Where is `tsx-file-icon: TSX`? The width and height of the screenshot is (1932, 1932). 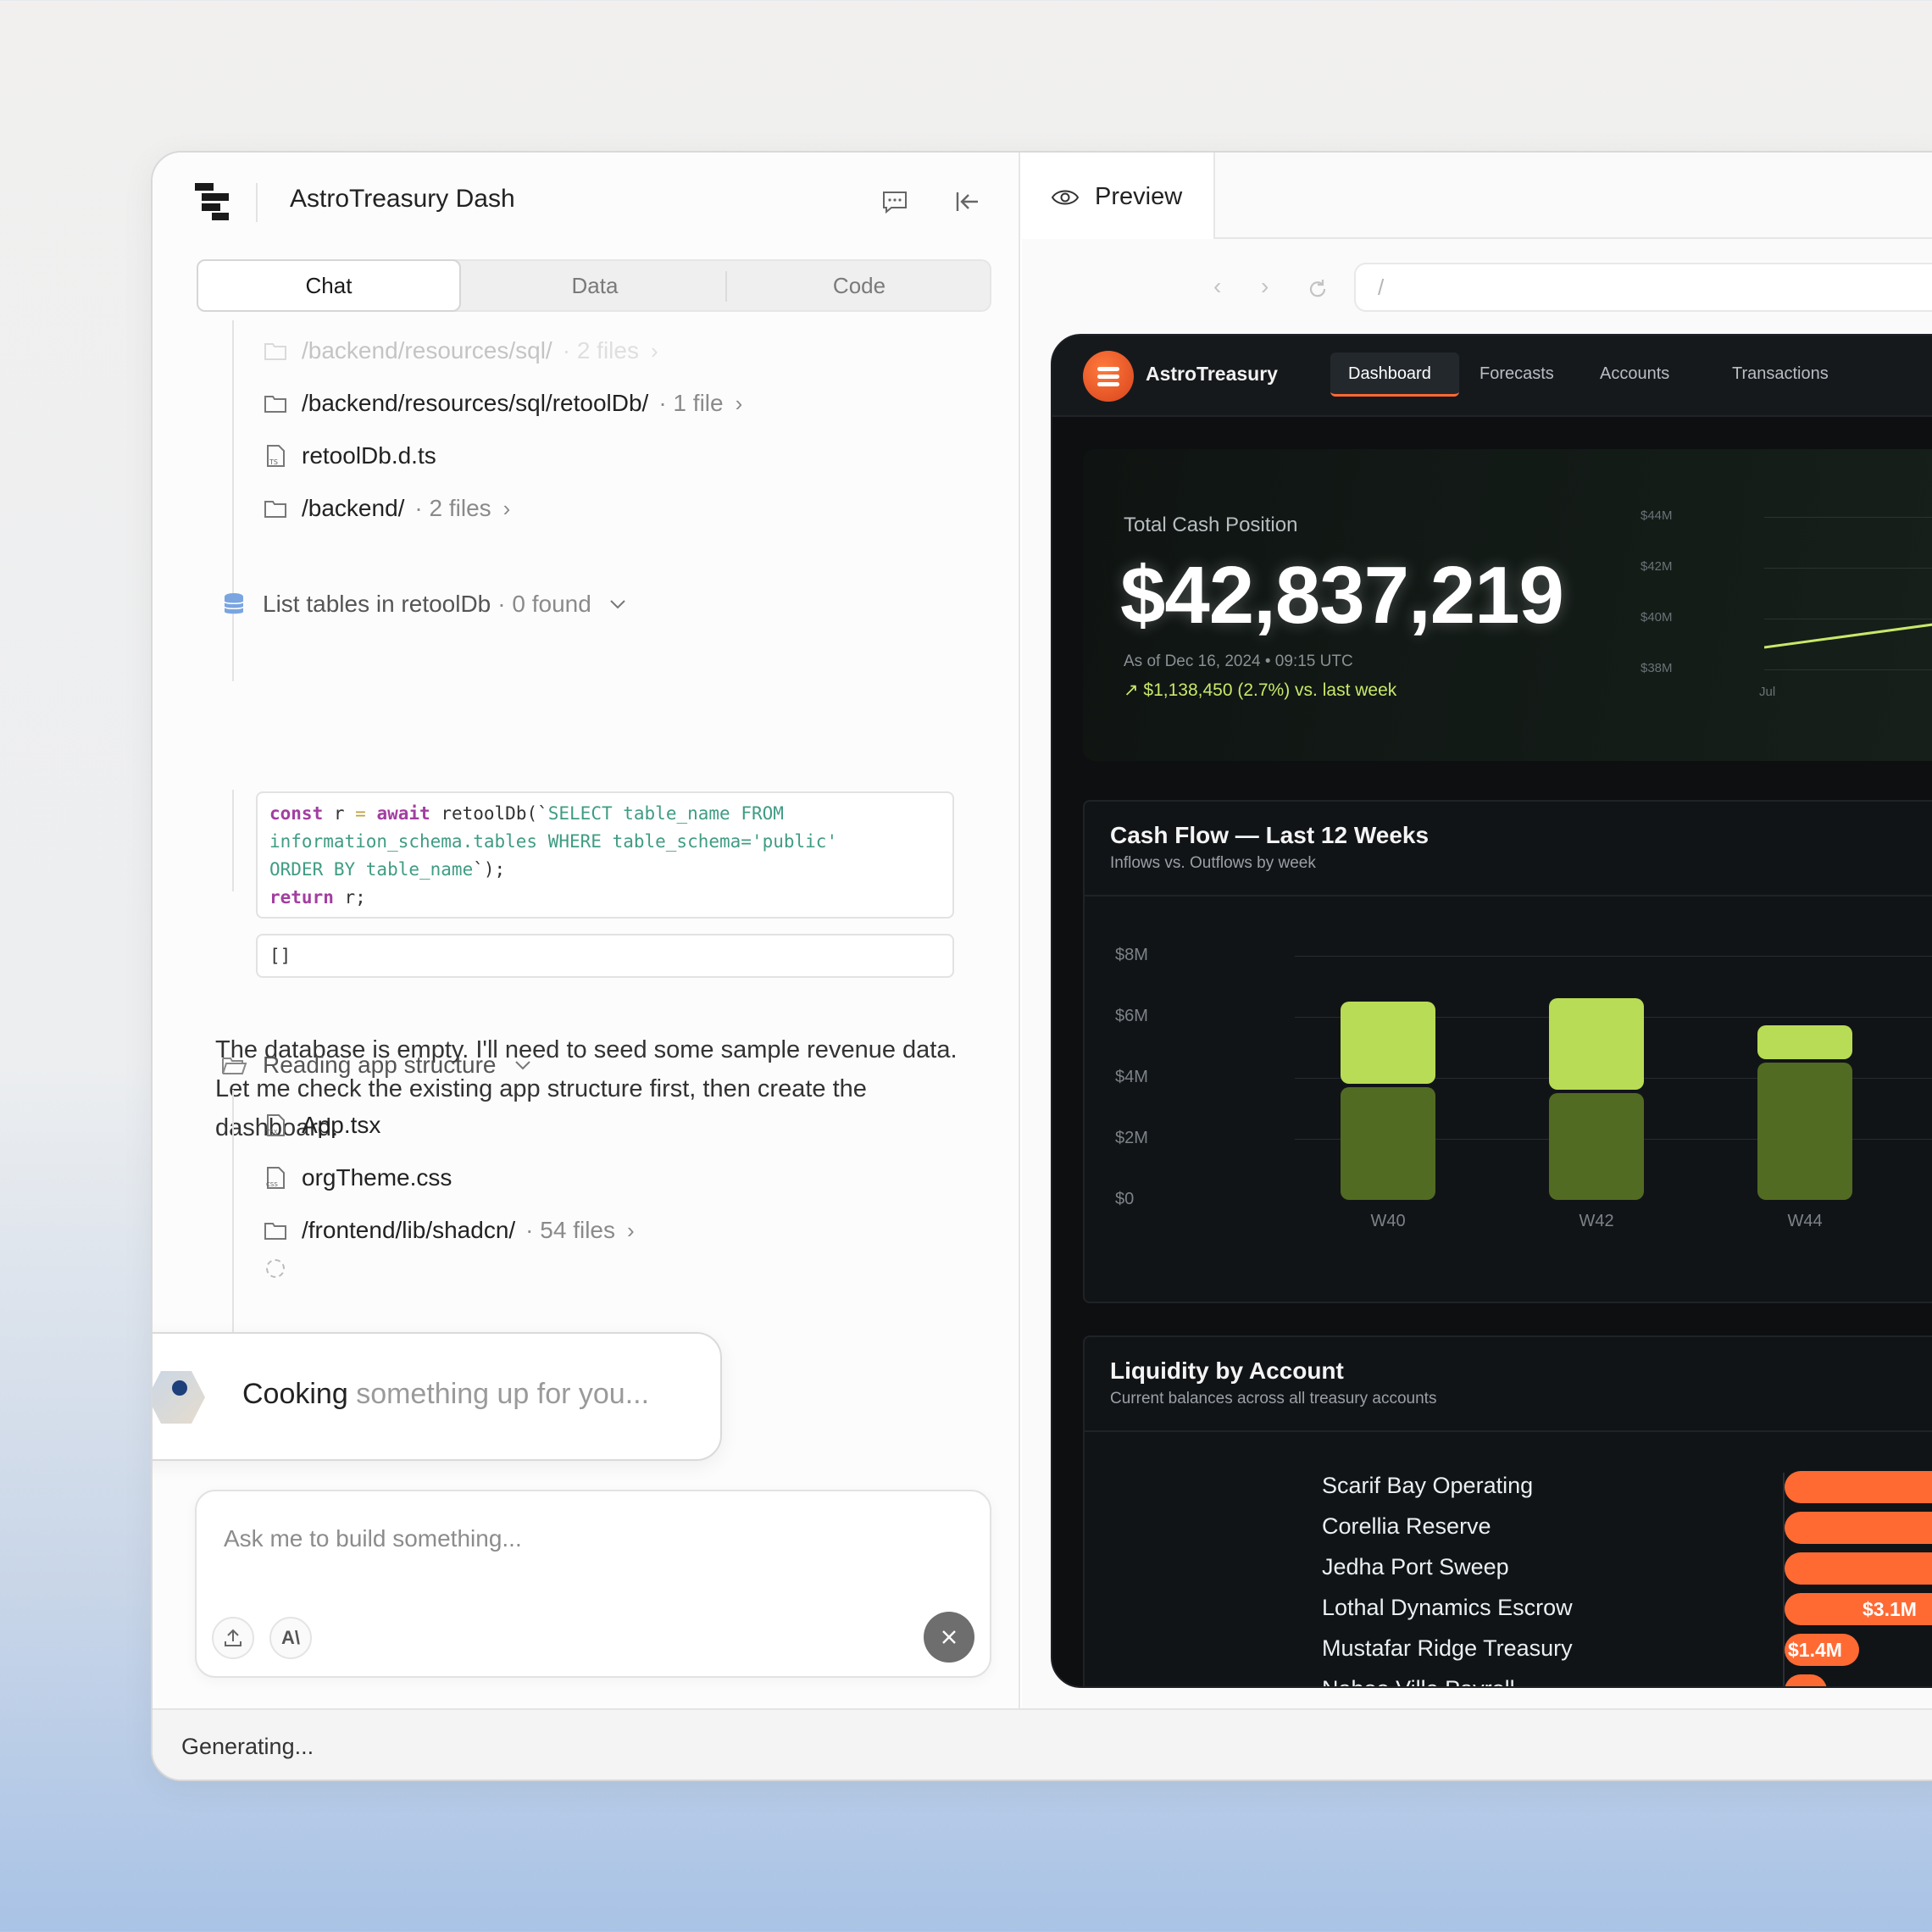 tsx-file-icon: TSX is located at coordinates (275, 1125).